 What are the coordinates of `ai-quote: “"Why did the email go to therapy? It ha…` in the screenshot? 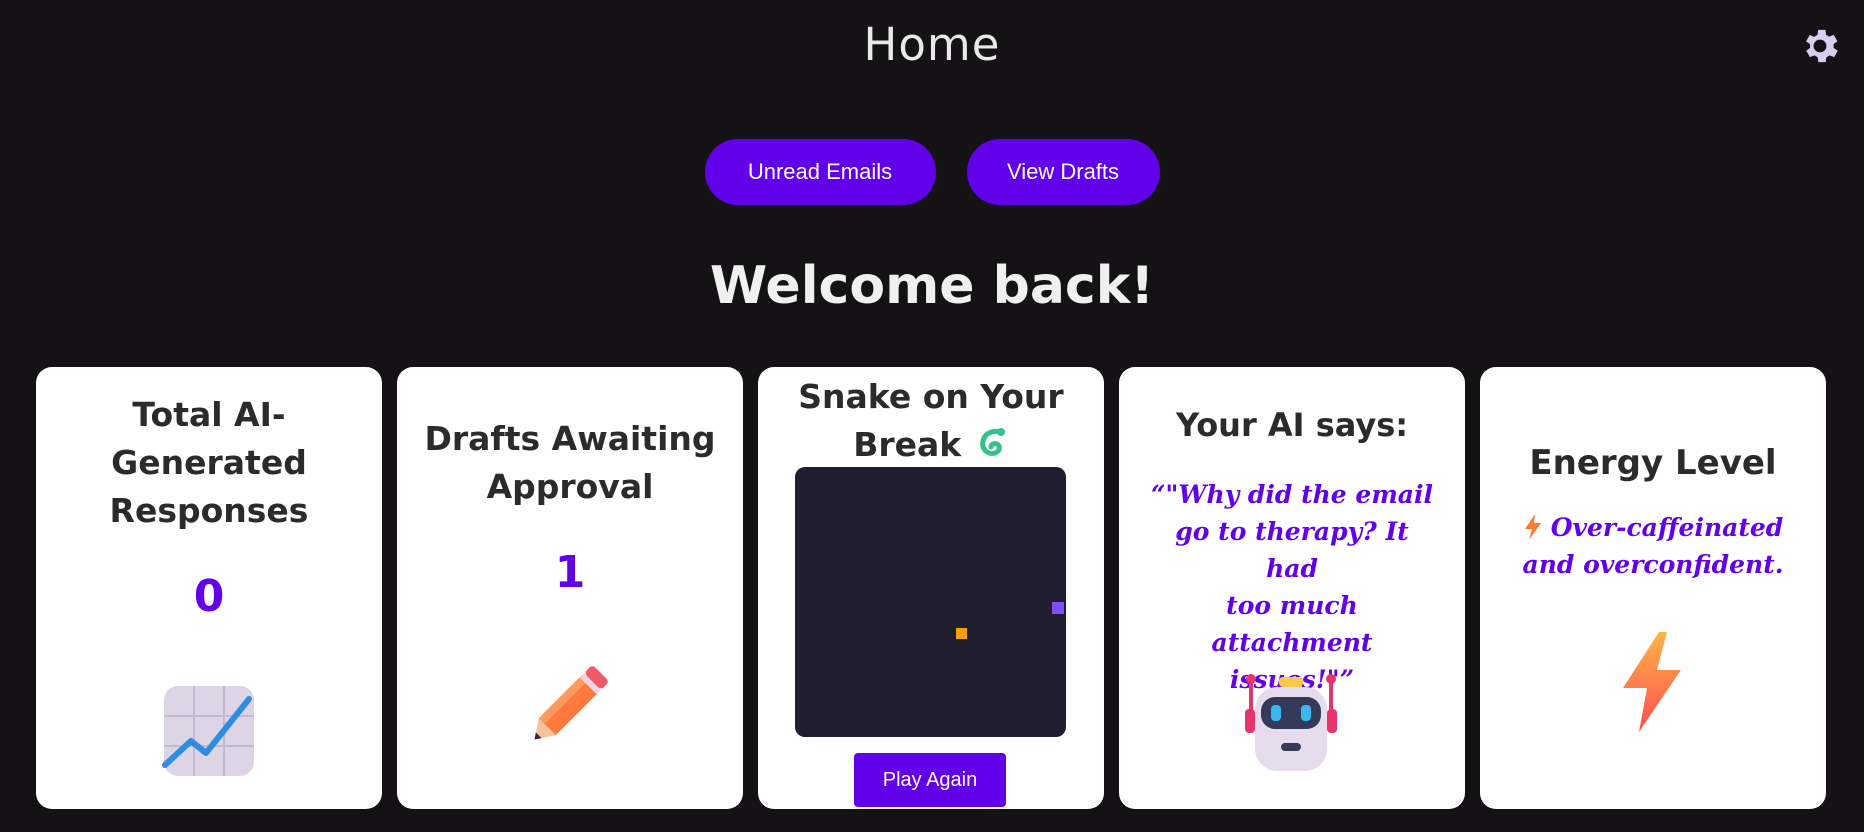 It's located at (1292, 587).